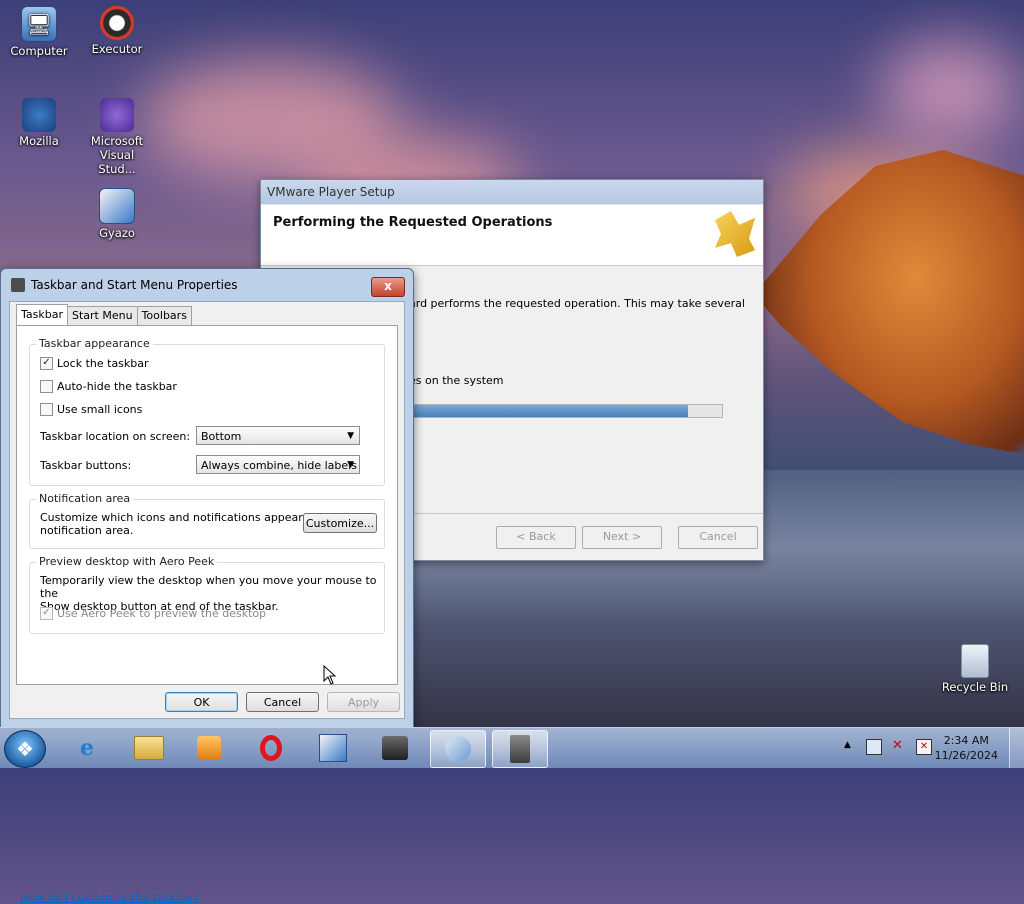 Image resolution: width=1024 pixels, height=904 pixels. I want to click on file-explorer-icon, so click(149, 748).